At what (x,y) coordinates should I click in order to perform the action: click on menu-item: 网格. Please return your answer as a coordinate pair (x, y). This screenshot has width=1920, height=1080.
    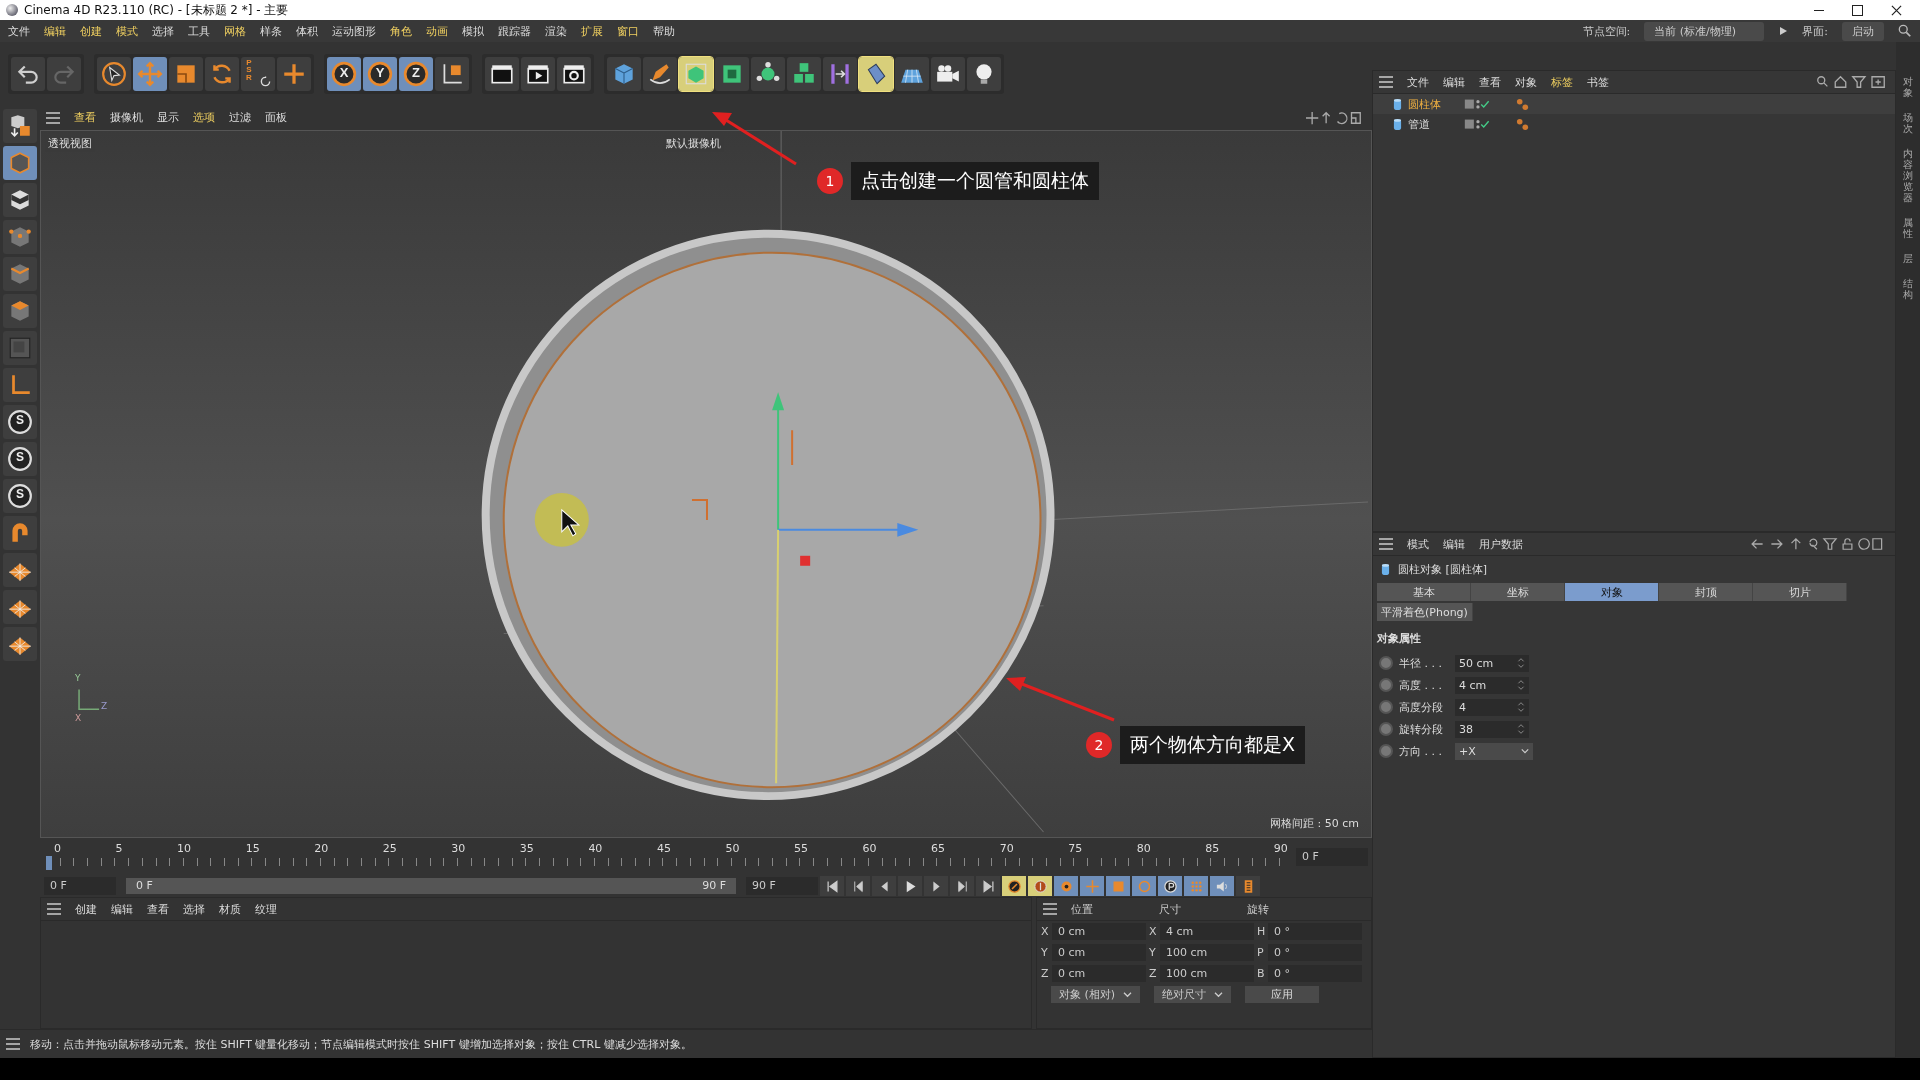
    Looking at the image, I should click on (235, 31).